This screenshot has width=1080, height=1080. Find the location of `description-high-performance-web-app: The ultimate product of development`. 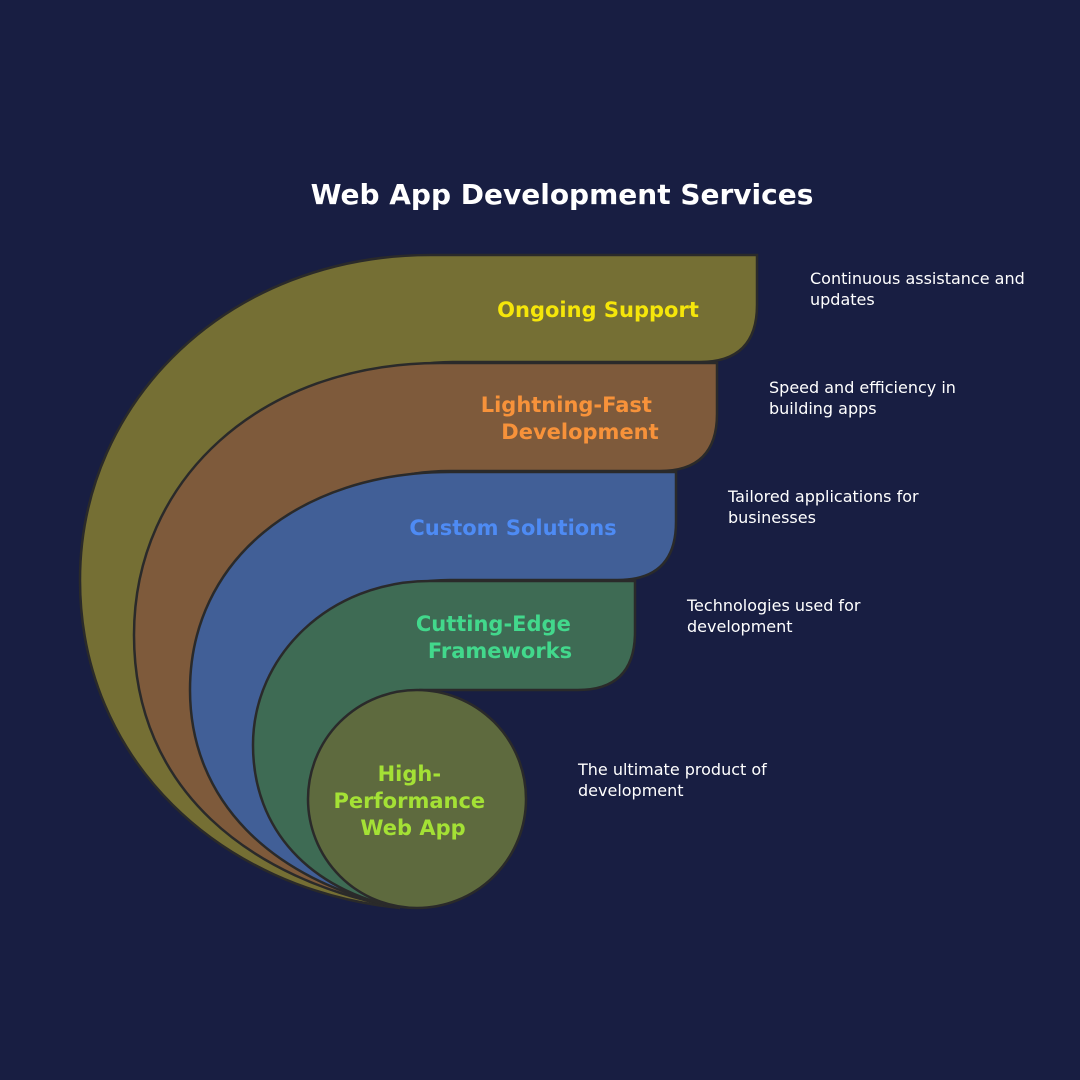

description-high-performance-web-app: The ultimate product of development is located at coordinates (674, 780).